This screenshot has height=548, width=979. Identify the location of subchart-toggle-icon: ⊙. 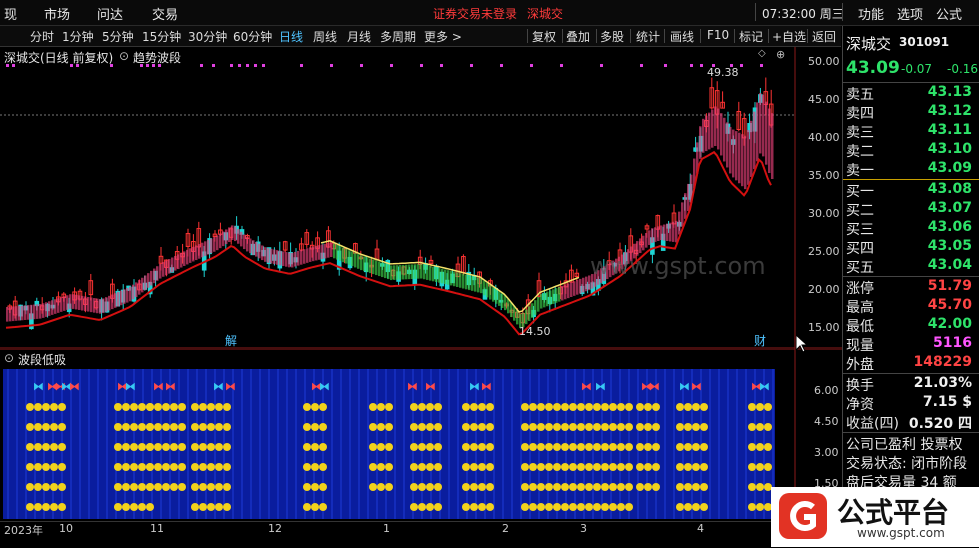
(9, 358).